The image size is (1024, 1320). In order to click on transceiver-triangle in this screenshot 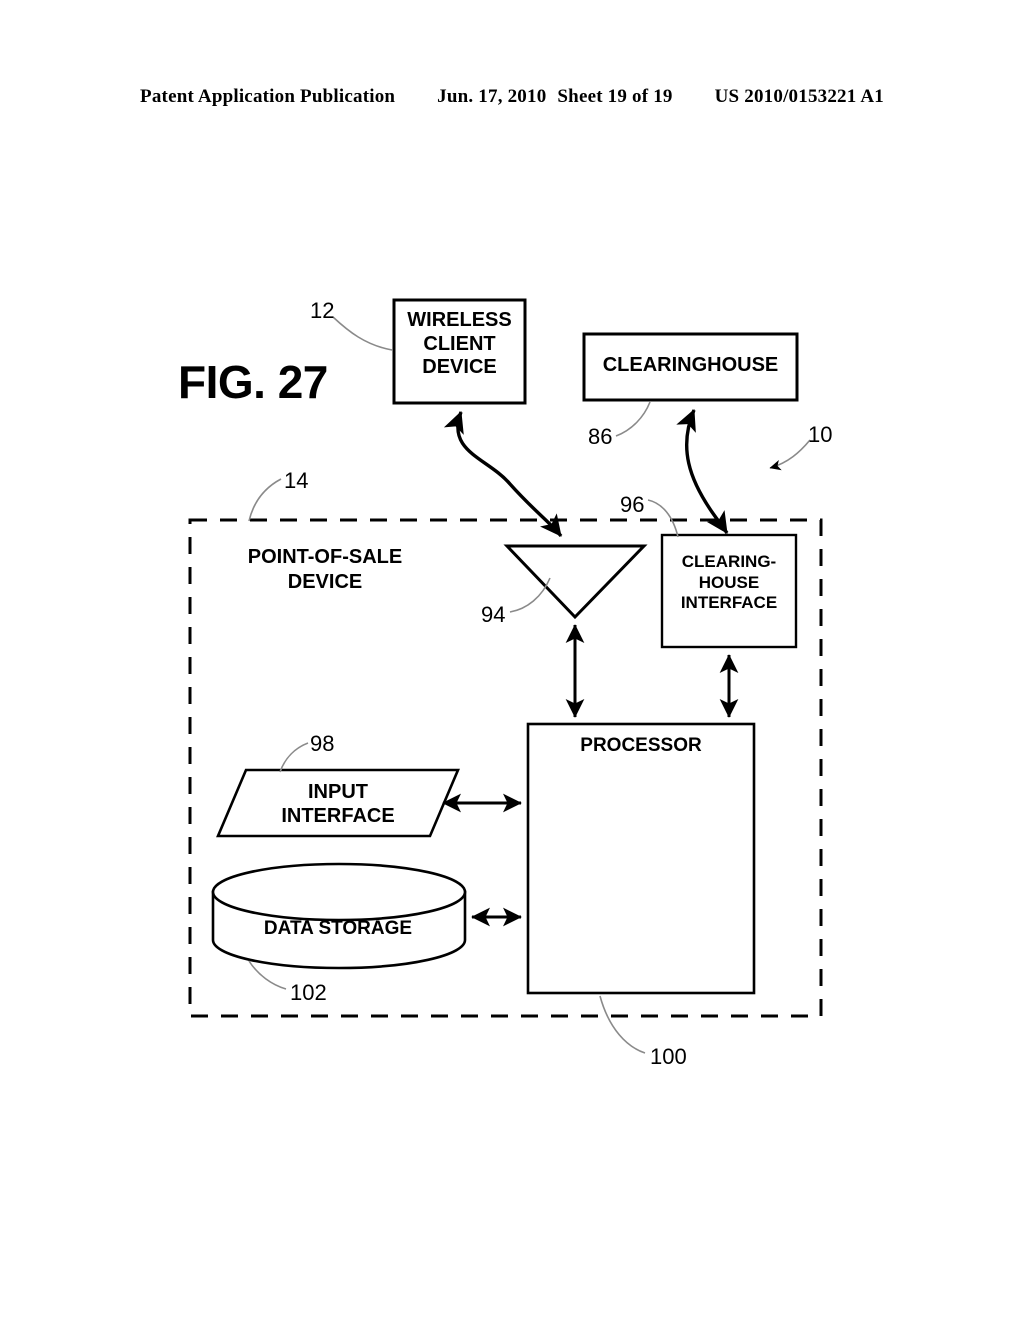, I will do `click(575, 582)`.